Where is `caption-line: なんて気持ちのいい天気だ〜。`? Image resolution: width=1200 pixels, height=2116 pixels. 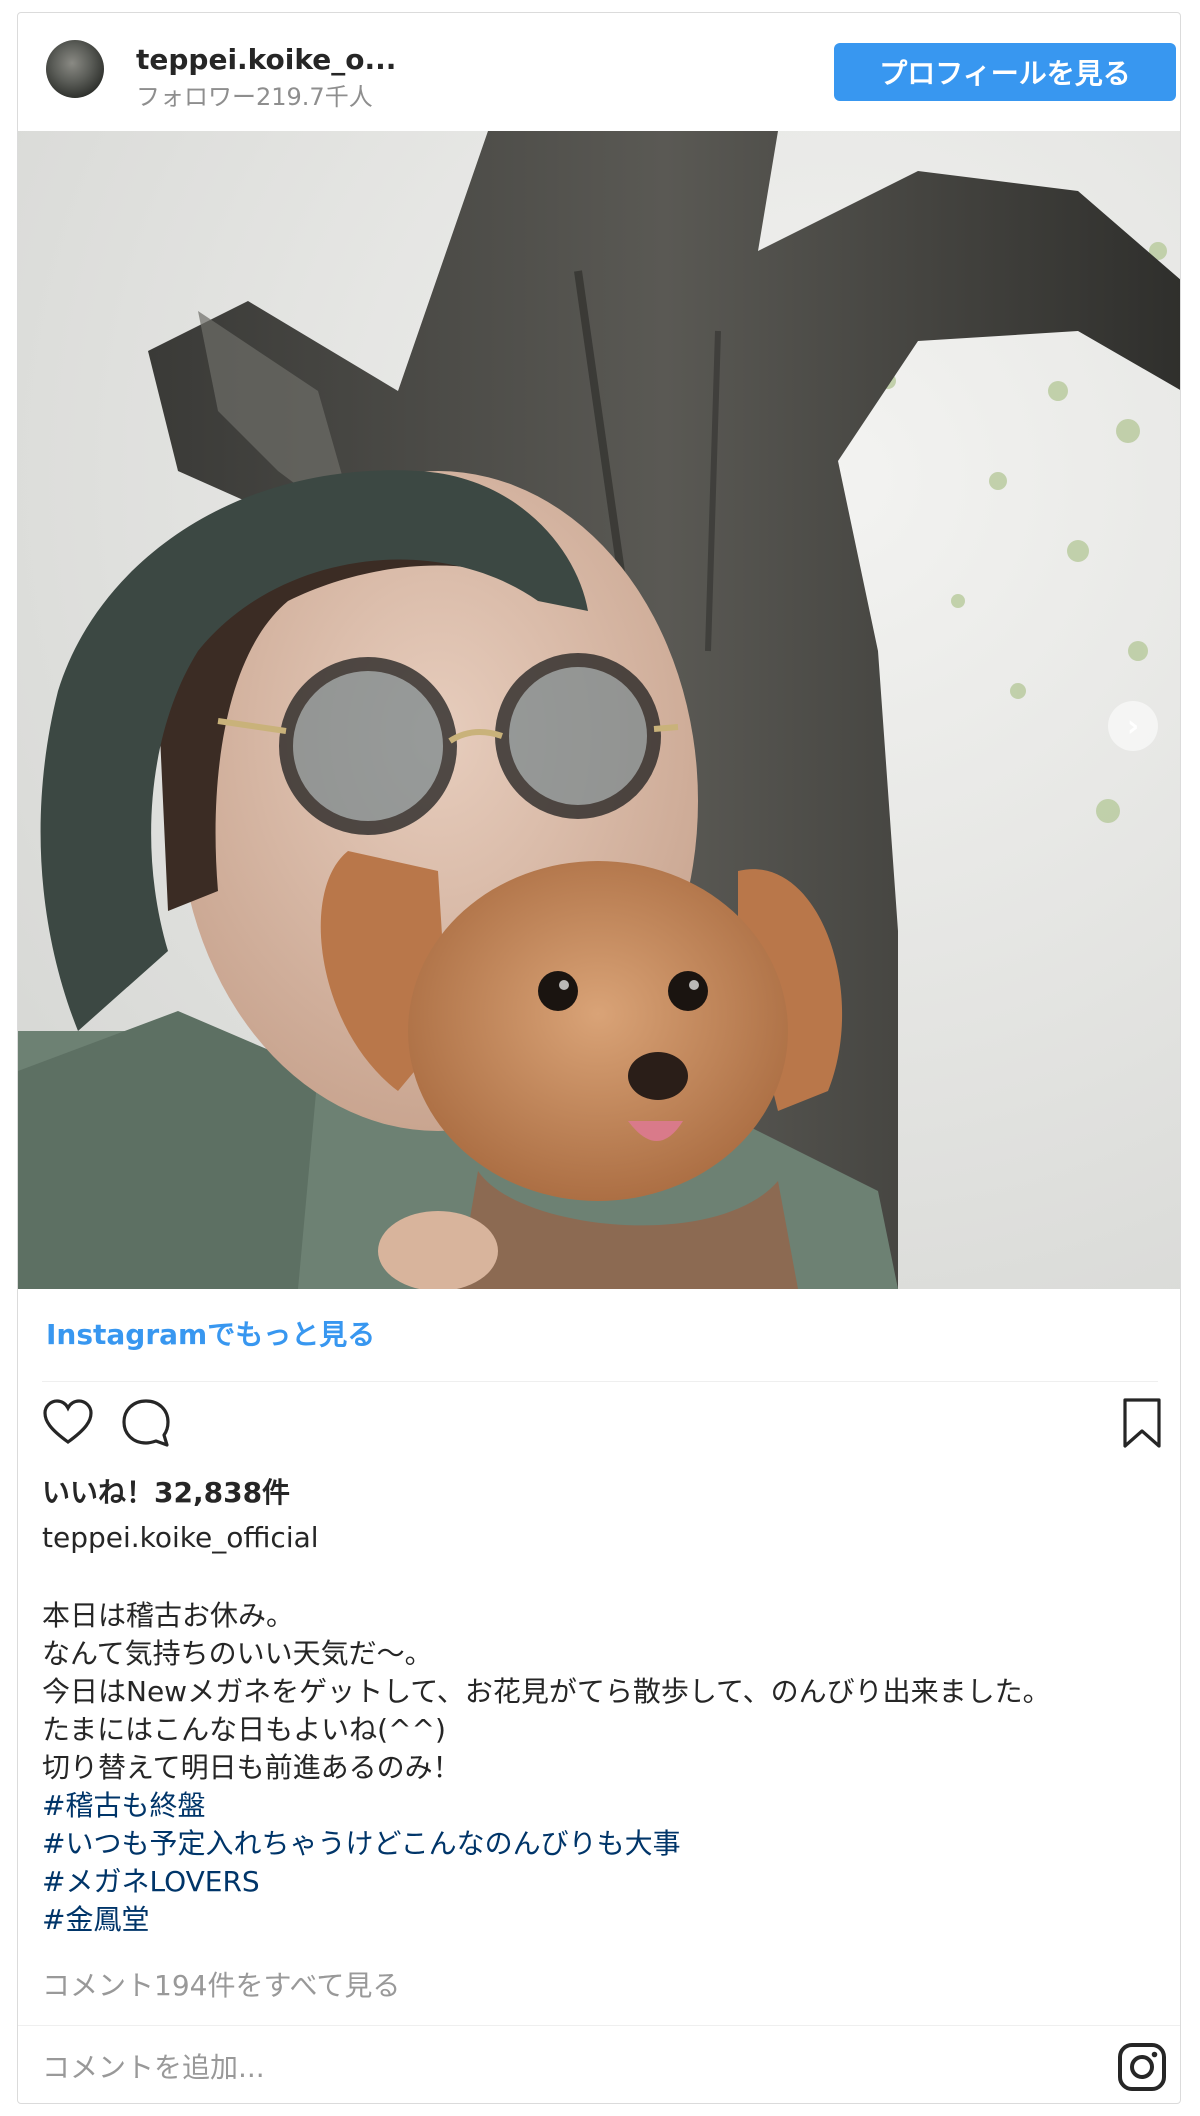
caption-line: なんて気持ちのいい天気だ〜。 is located at coordinates (237, 1653).